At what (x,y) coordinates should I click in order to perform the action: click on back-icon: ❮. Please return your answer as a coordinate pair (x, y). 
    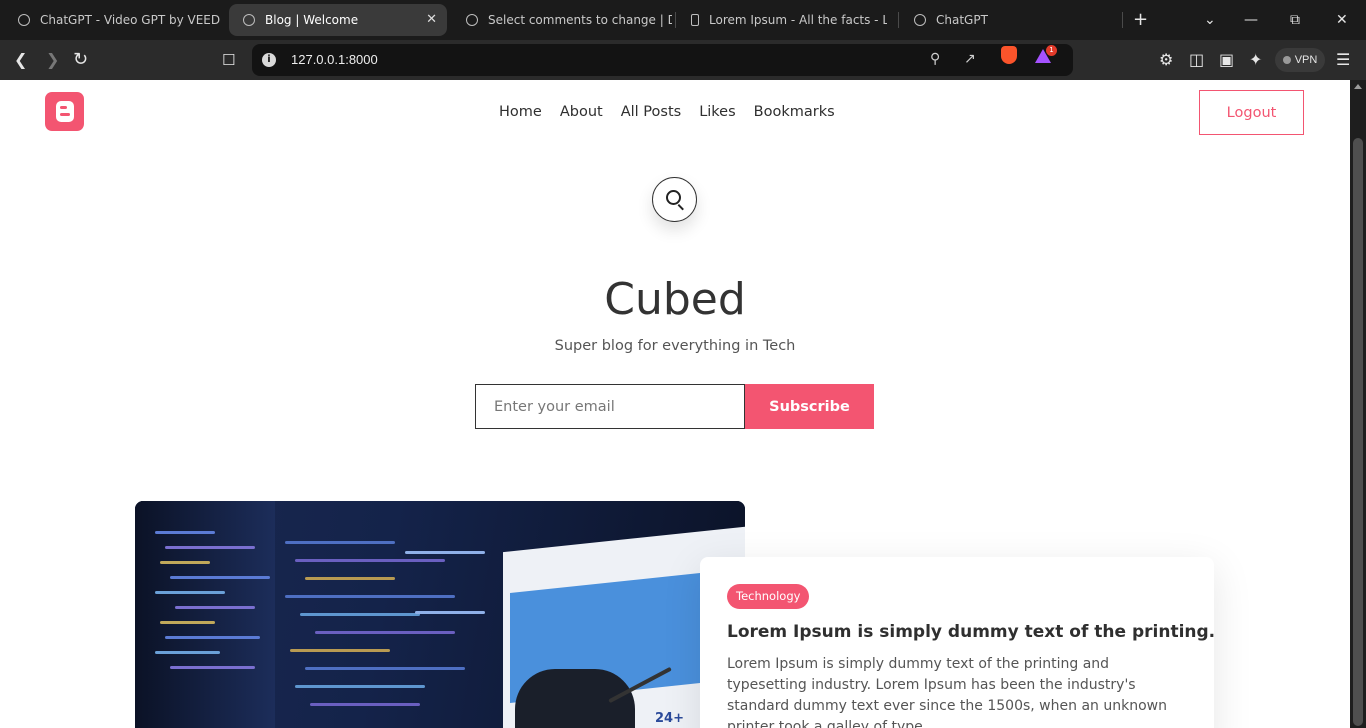
    Looking at the image, I should click on (20, 60).